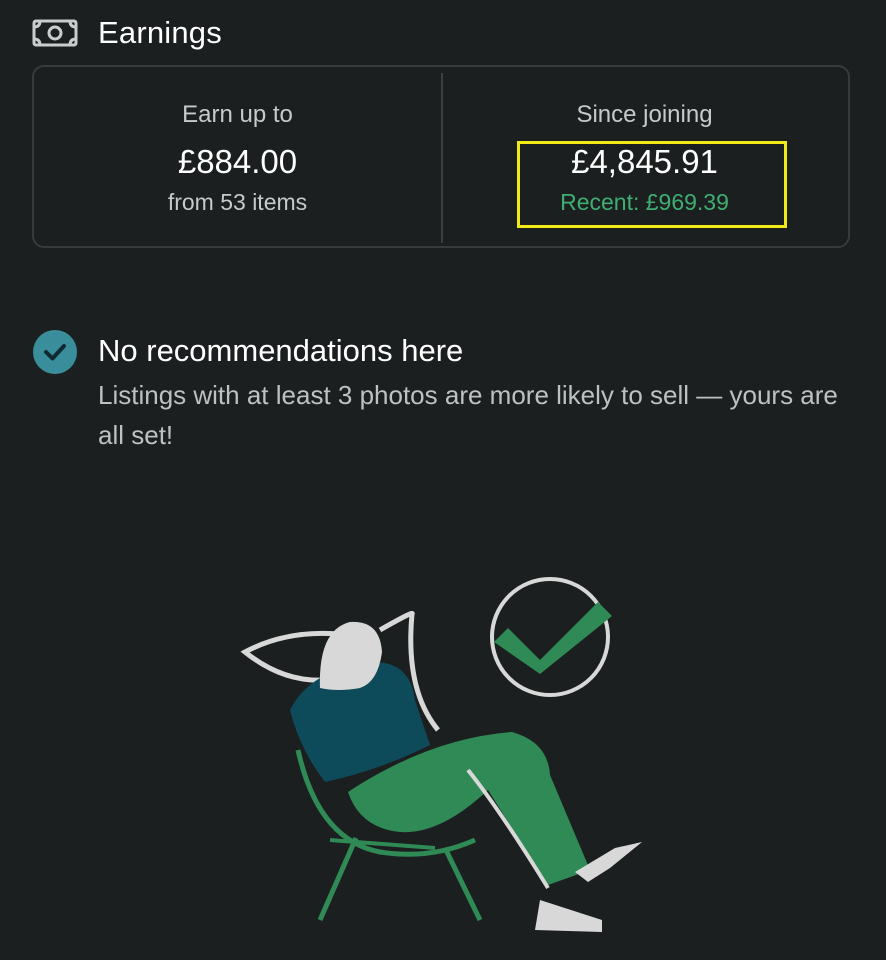 This screenshot has width=886, height=960. What do you see at coordinates (644, 114) in the screenshot?
I see `since-joining-label: Since joining` at bounding box center [644, 114].